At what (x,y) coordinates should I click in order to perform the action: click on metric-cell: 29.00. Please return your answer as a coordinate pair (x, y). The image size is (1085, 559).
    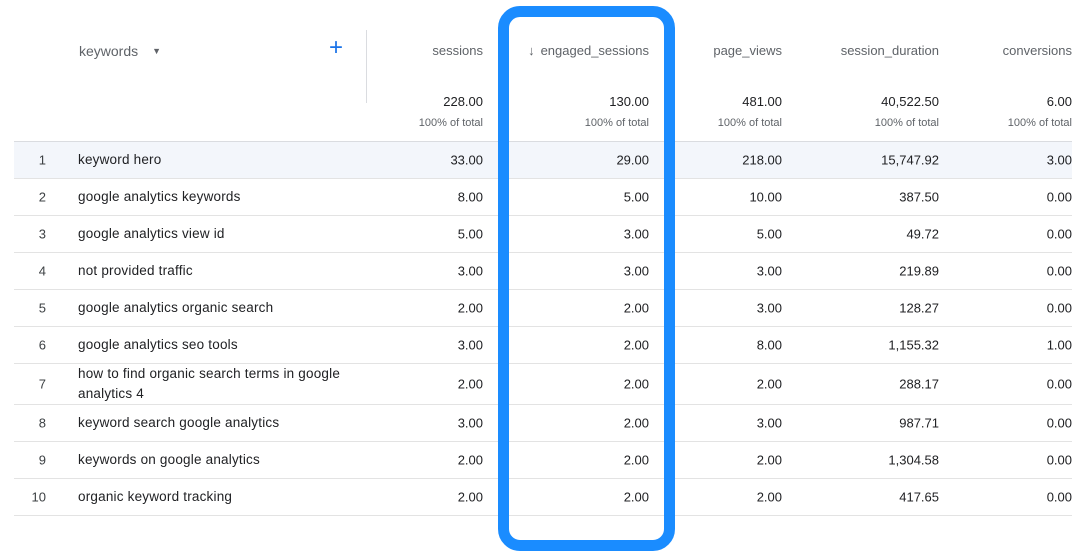
    Looking at the image, I should click on (632, 160).